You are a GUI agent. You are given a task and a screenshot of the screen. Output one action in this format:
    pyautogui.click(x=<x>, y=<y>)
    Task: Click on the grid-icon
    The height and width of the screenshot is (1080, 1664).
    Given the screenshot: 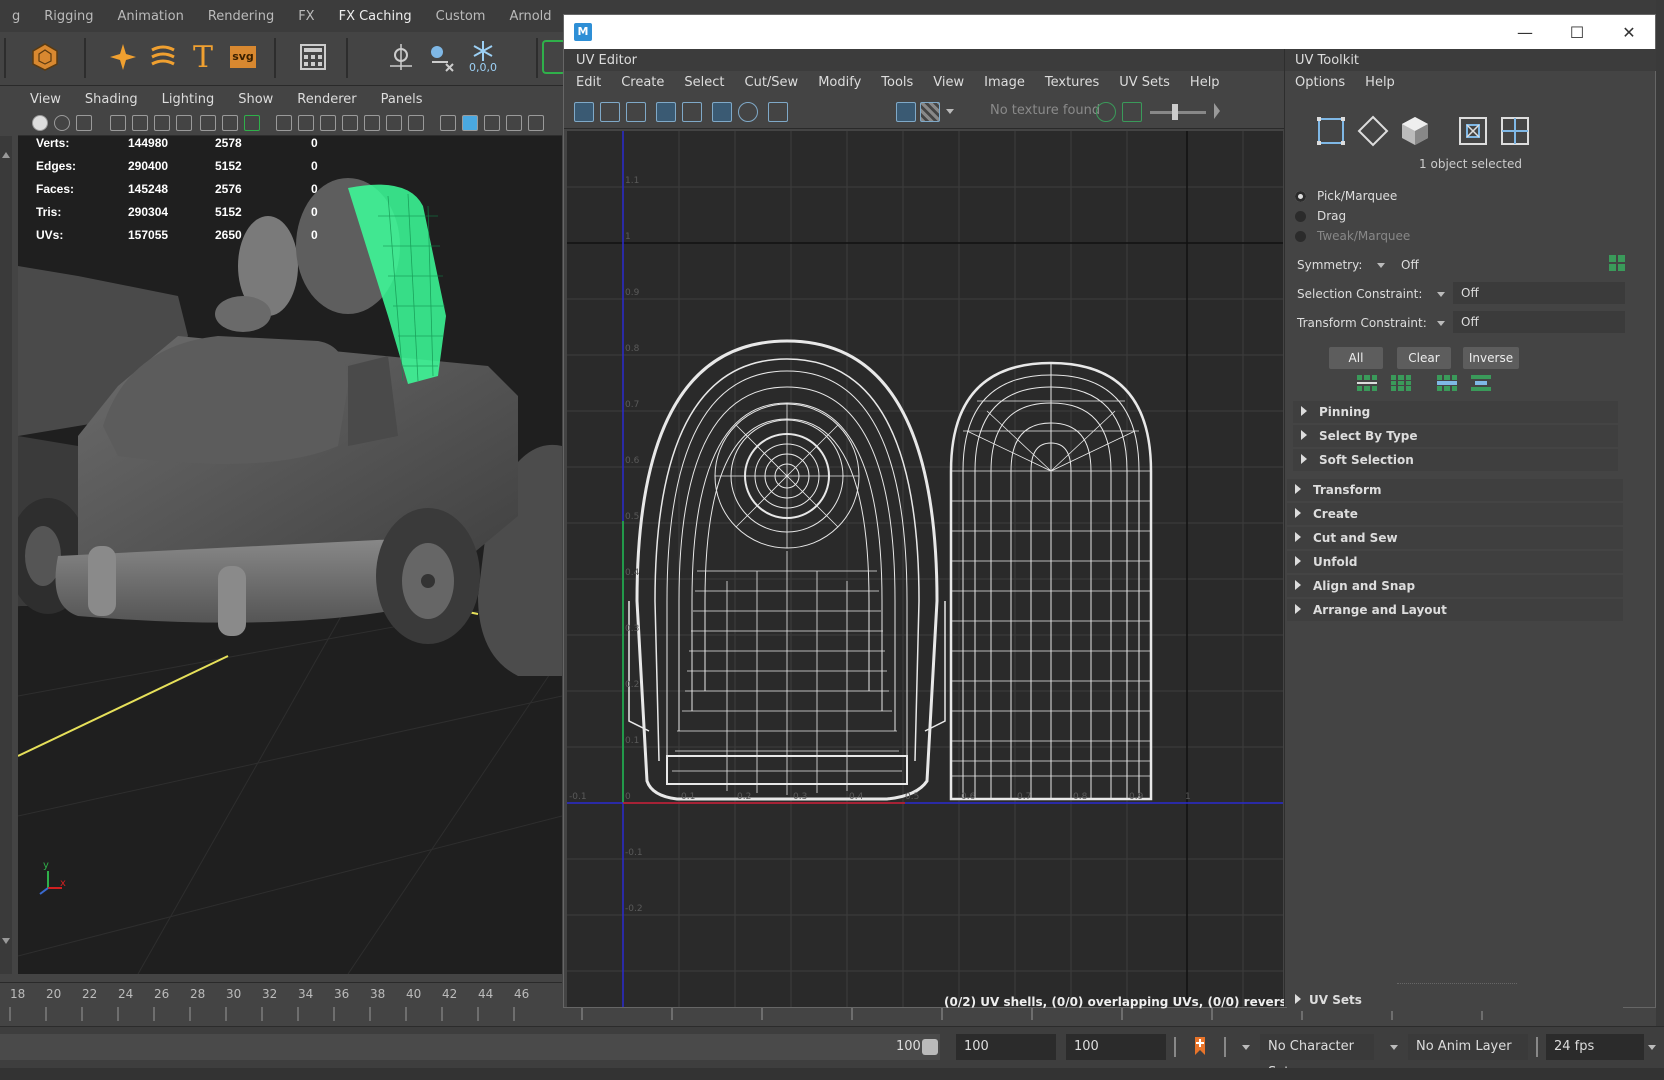 What is the action you would take?
    pyautogui.click(x=284, y=123)
    